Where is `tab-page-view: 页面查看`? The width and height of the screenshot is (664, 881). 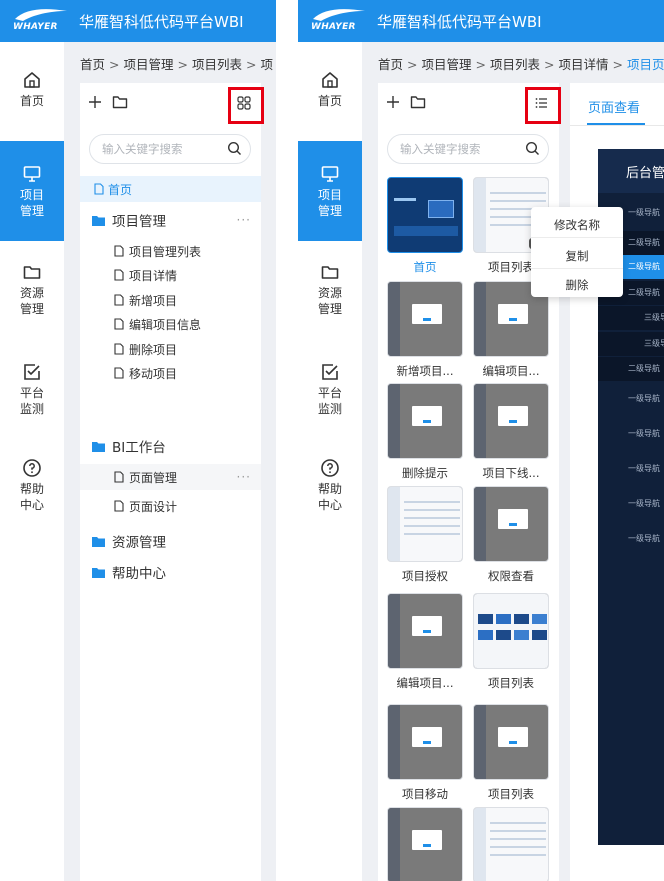 tab-page-view: 页面查看 is located at coordinates (614, 106).